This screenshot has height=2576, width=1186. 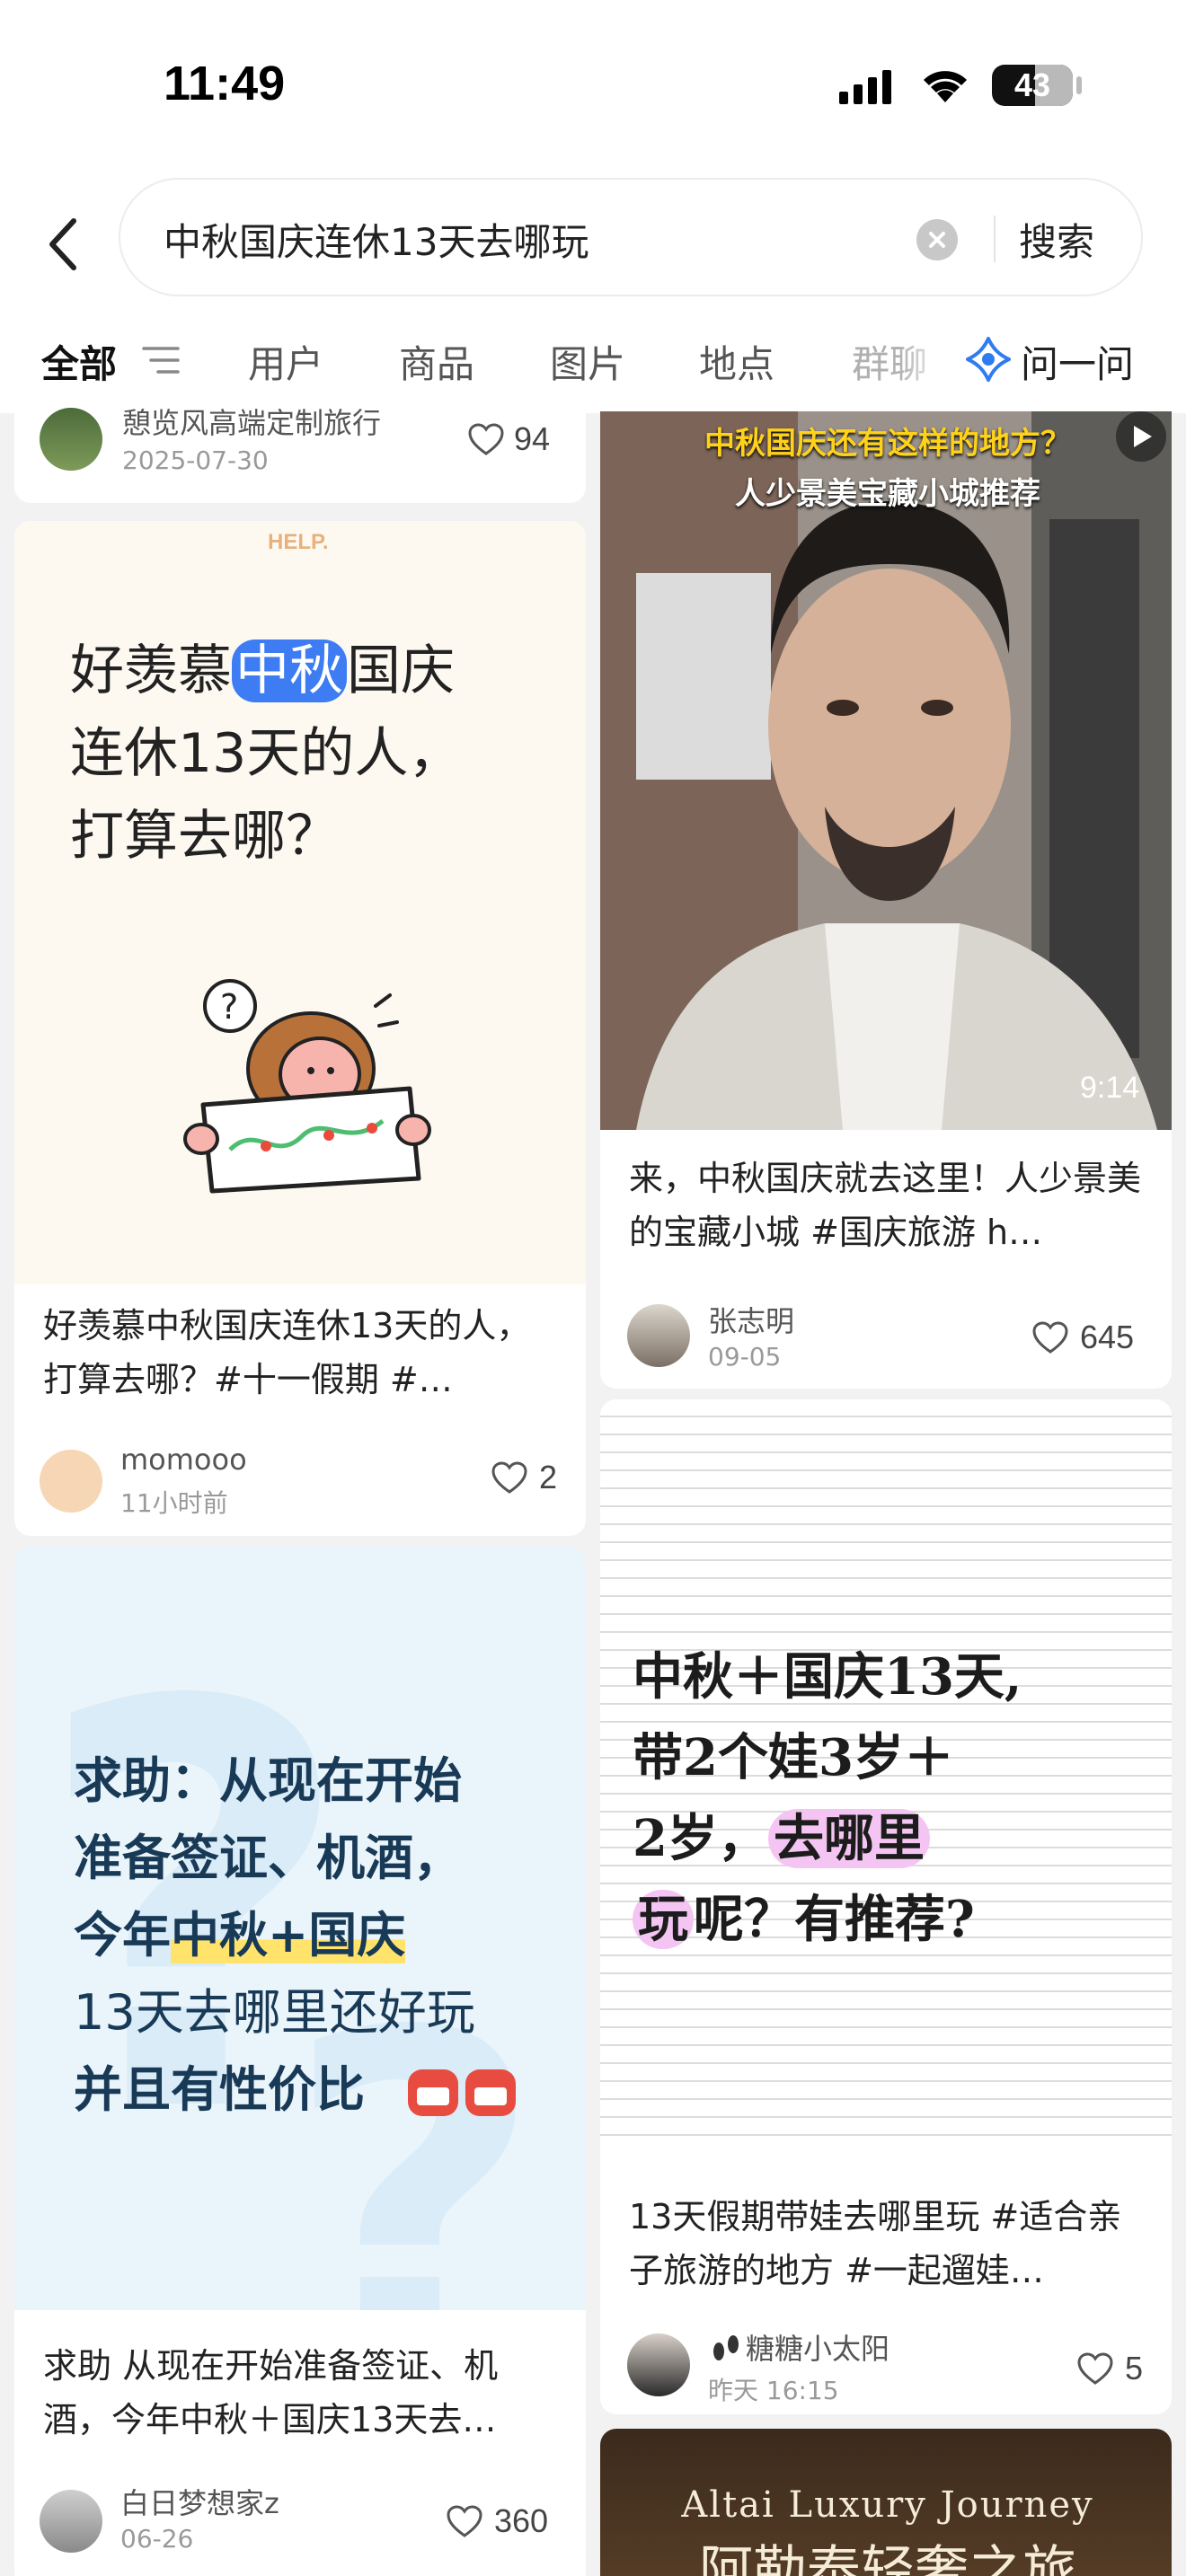 What do you see at coordinates (300, 444) in the screenshot?
I see `note-card: 憩览风高端定制旅行 2025-07-30 94` at bounding box center [300, 444].